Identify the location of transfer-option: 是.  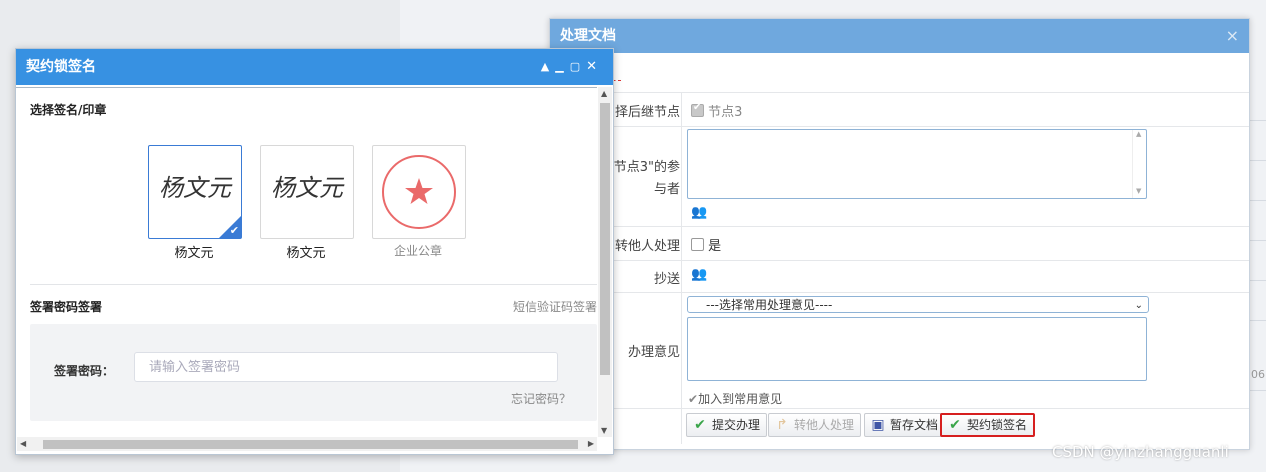
(706, 244).